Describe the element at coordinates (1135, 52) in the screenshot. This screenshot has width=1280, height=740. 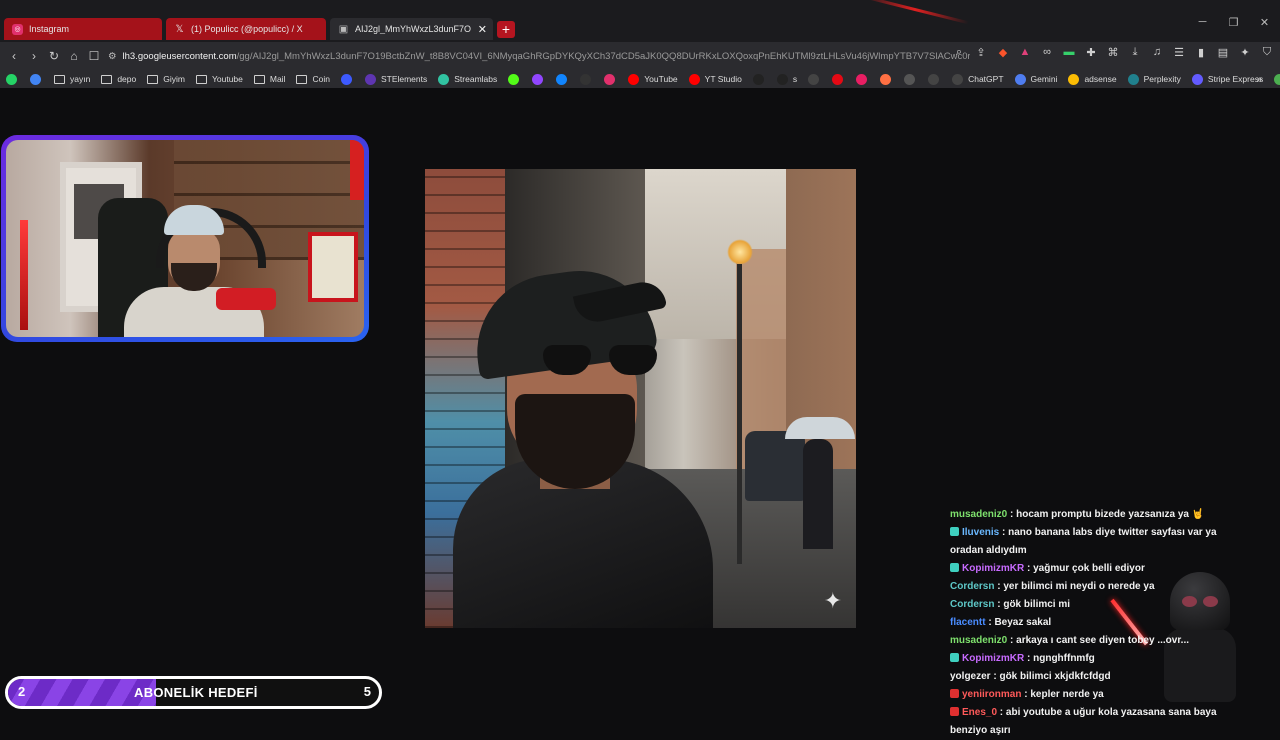
I see `download-icon: ⤓` at that location.